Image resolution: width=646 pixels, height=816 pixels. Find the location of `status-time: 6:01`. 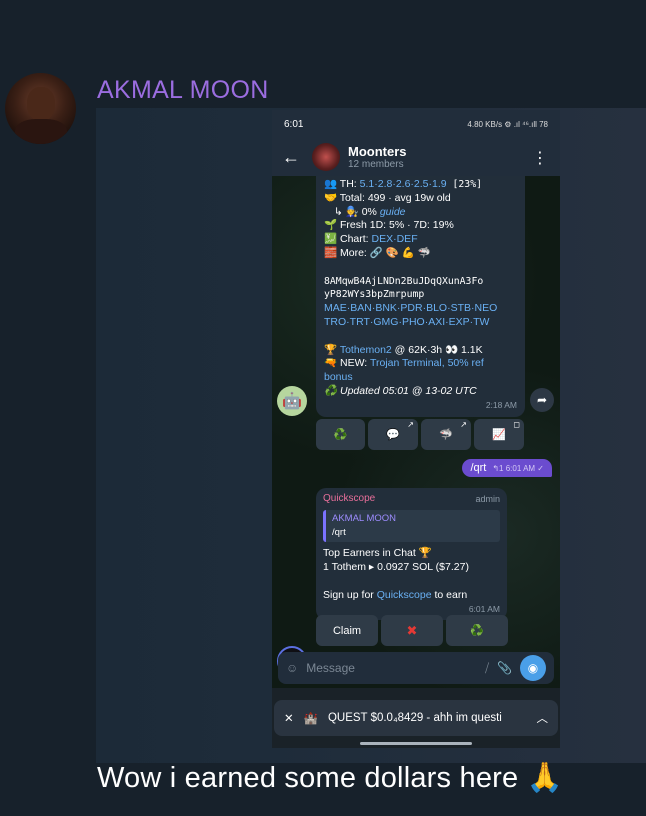

status-time: 6:01 is located at coordinates (294, 124).